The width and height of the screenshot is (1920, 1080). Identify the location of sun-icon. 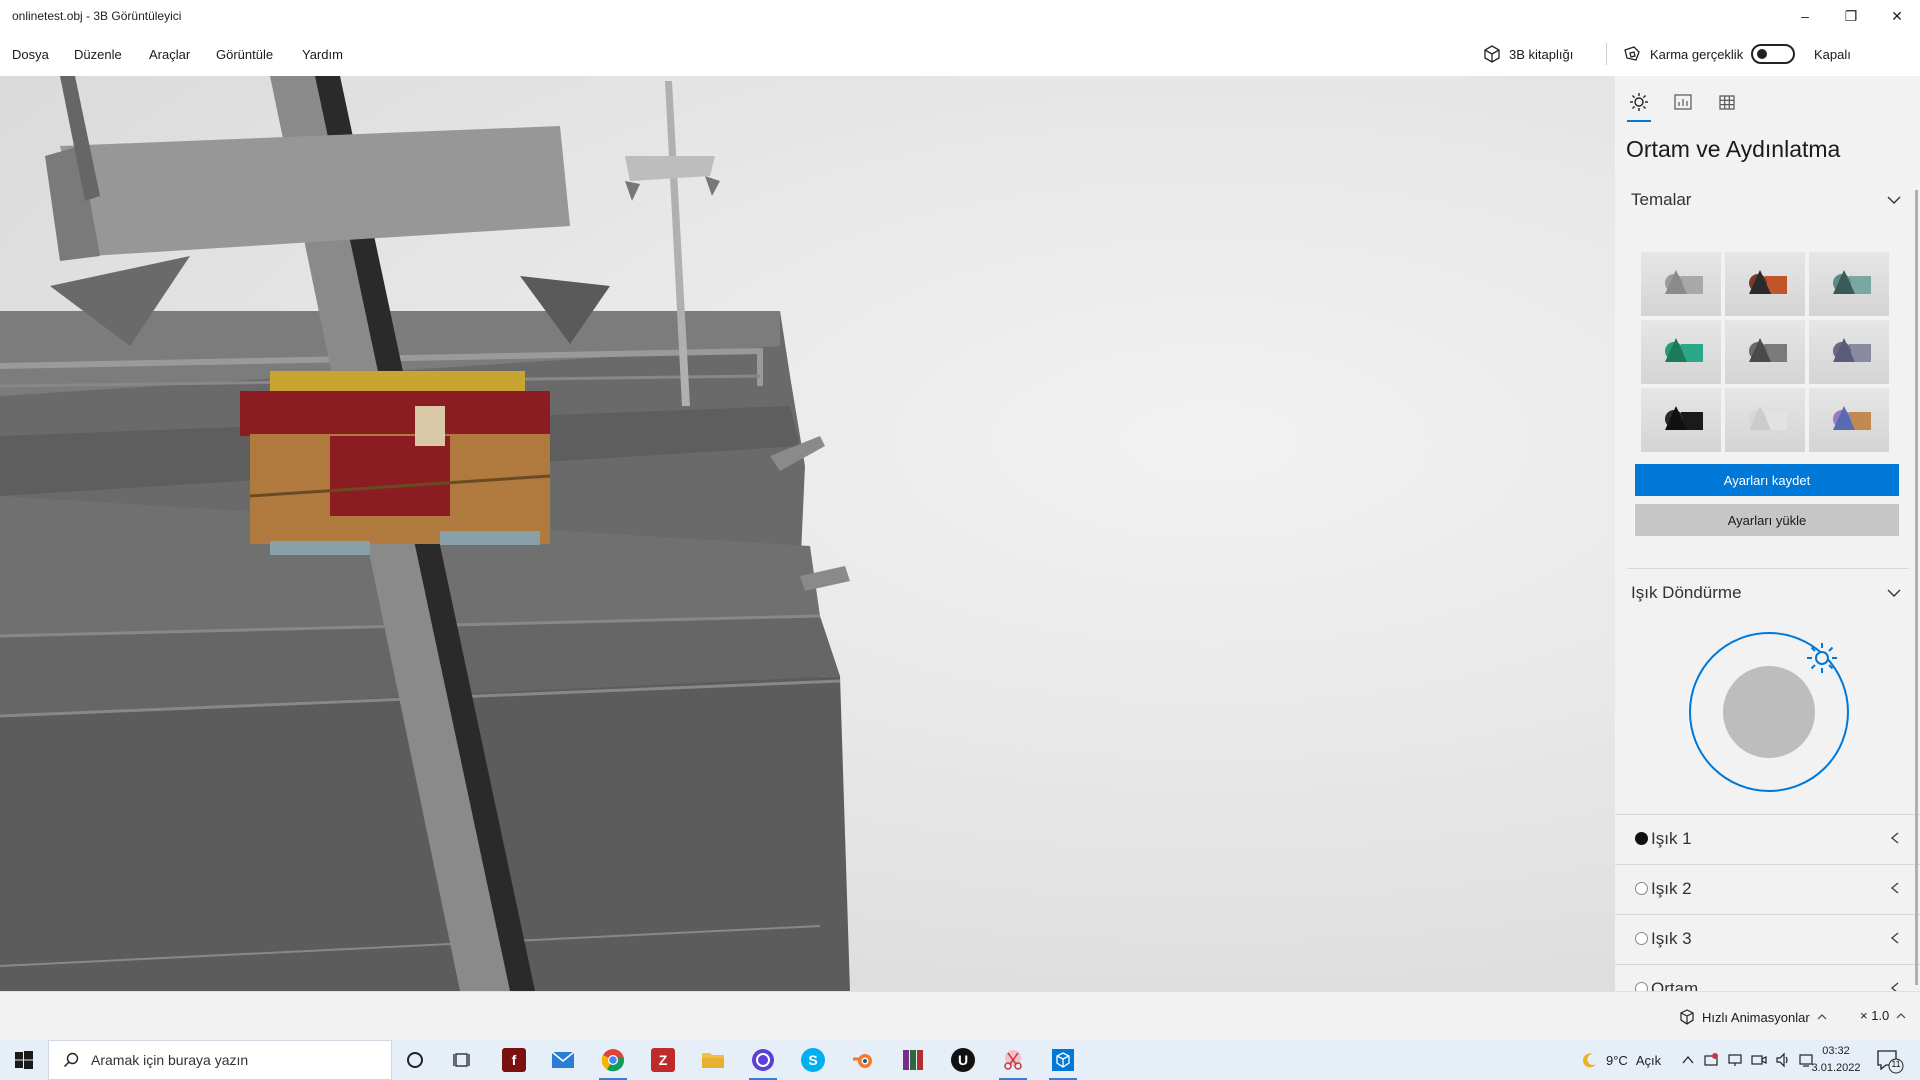
(1639, 102).